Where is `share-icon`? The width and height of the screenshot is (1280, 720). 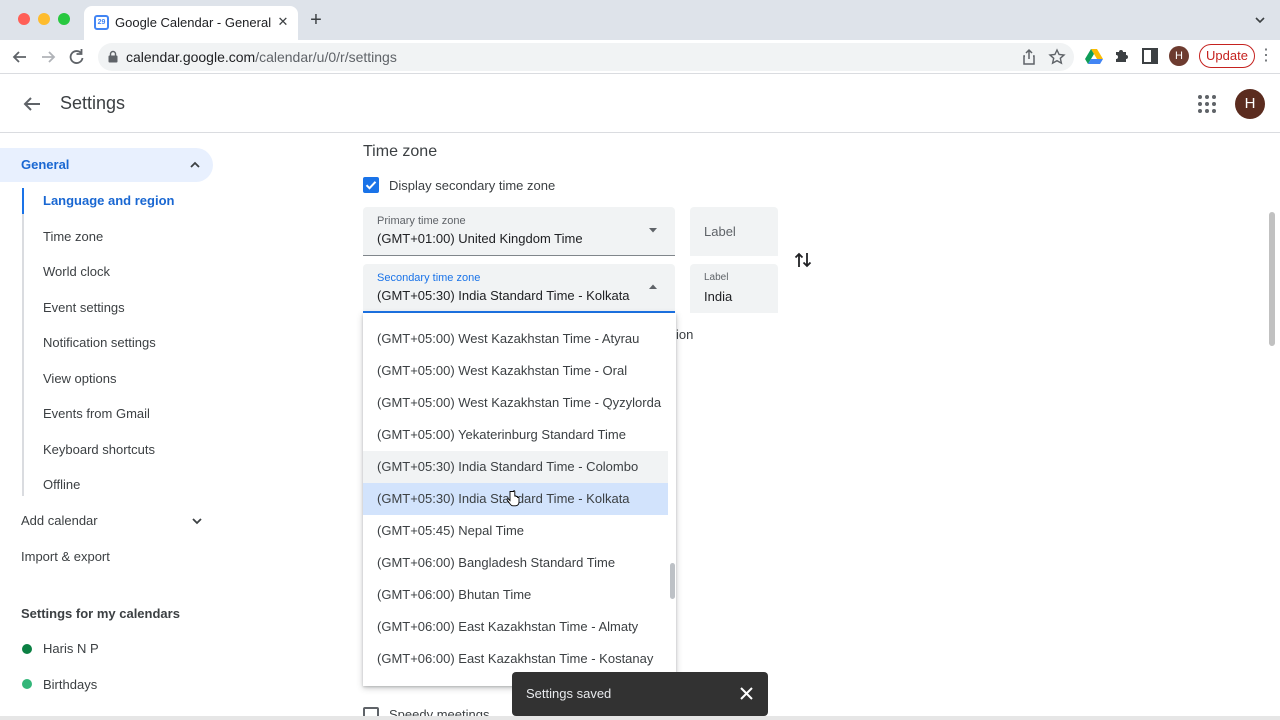
share-icon is located at coordinates (1029, 57).